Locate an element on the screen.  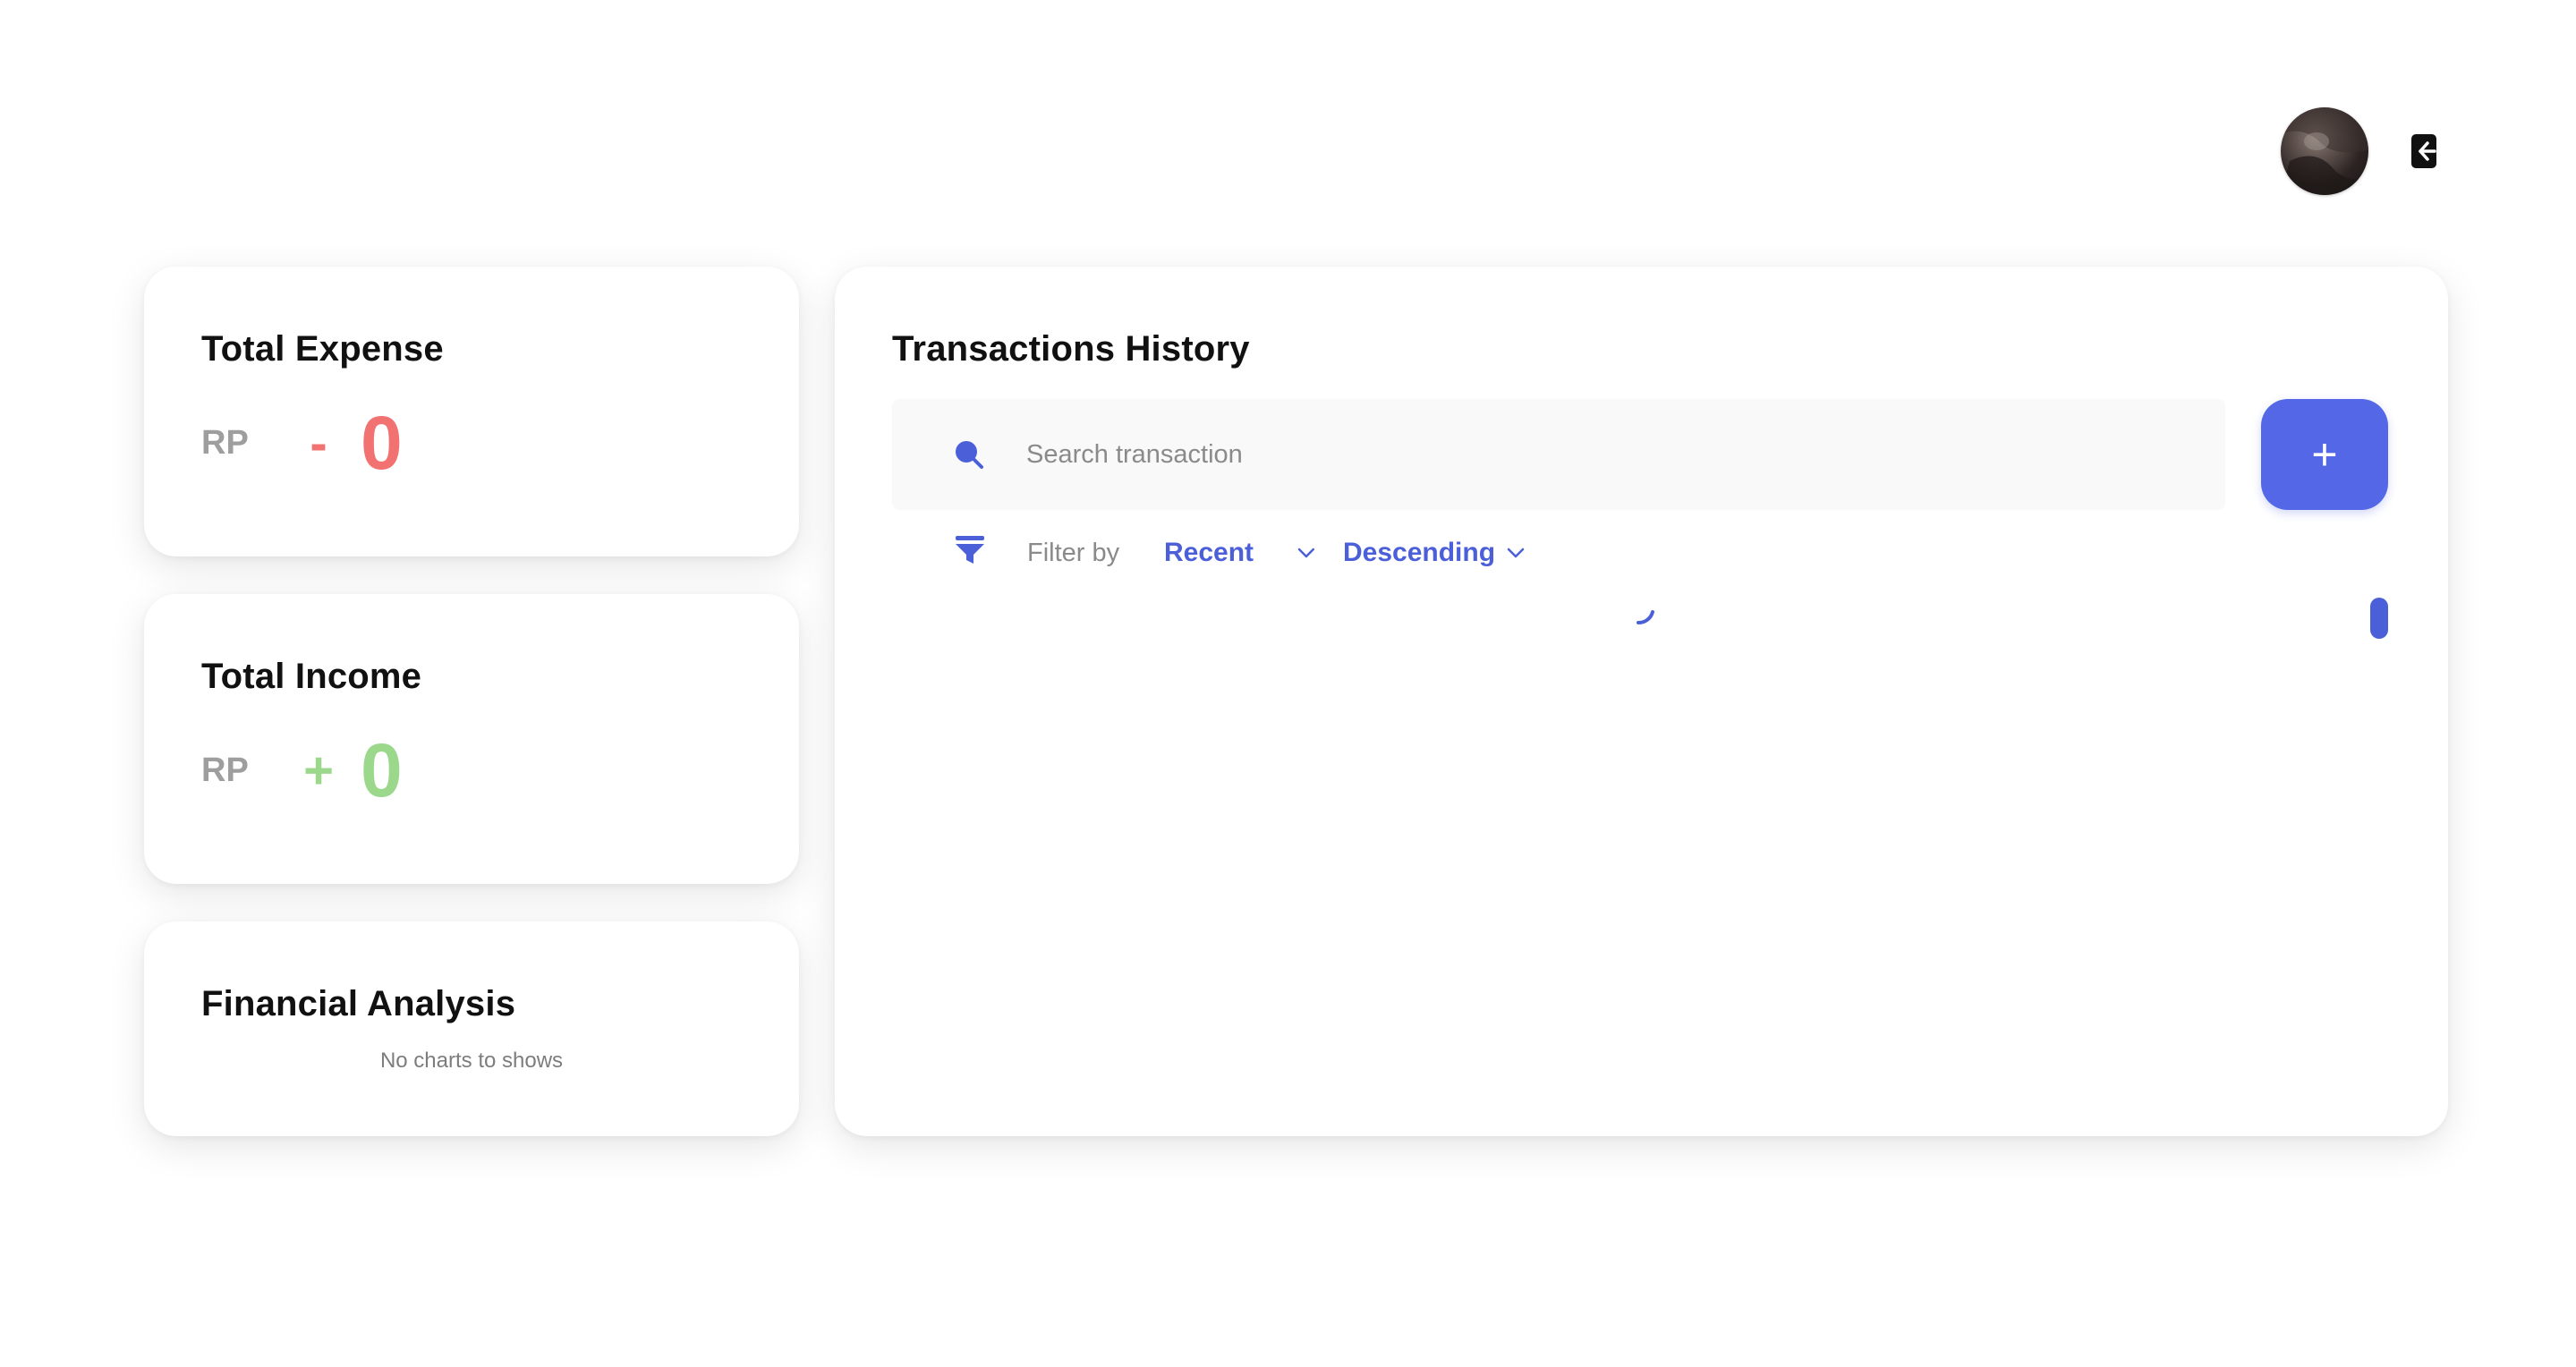
expense-amount: RP - 0 is located at coordinates (302, 443).